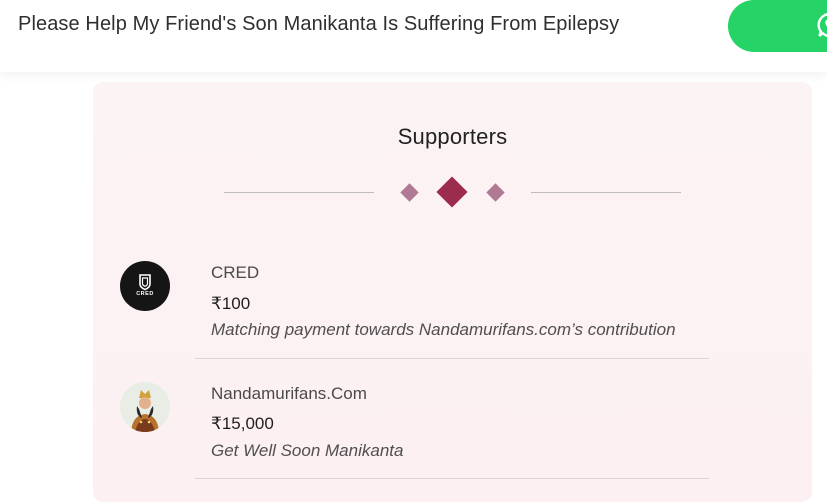 The width and height of the screenshot is (827, 502). Describe the element at coordinates (299, 192) in the screenshot. I see `divider-line-left` at that location.